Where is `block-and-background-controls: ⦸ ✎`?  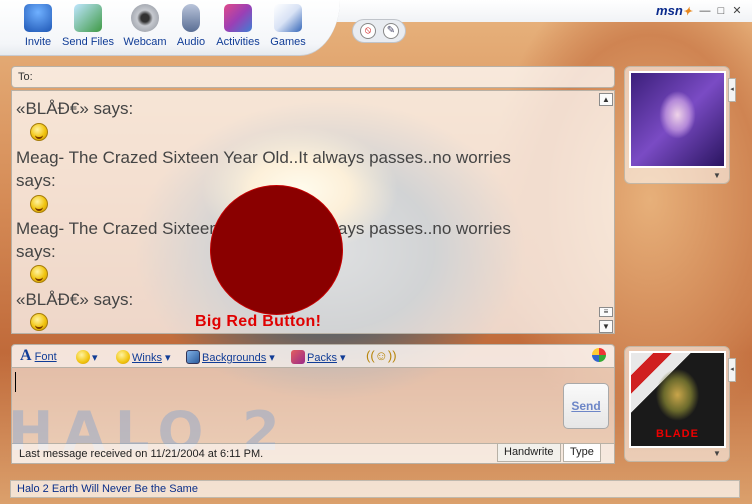
block-and-background-controls: ⦸ ✎ is located at coordinates (379, 31).